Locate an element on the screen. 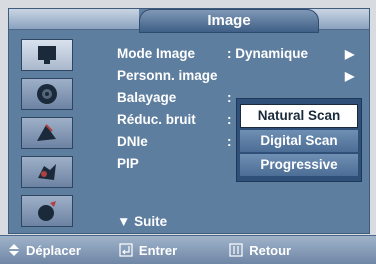  category-icon-column is located at coordinates (48, 136).